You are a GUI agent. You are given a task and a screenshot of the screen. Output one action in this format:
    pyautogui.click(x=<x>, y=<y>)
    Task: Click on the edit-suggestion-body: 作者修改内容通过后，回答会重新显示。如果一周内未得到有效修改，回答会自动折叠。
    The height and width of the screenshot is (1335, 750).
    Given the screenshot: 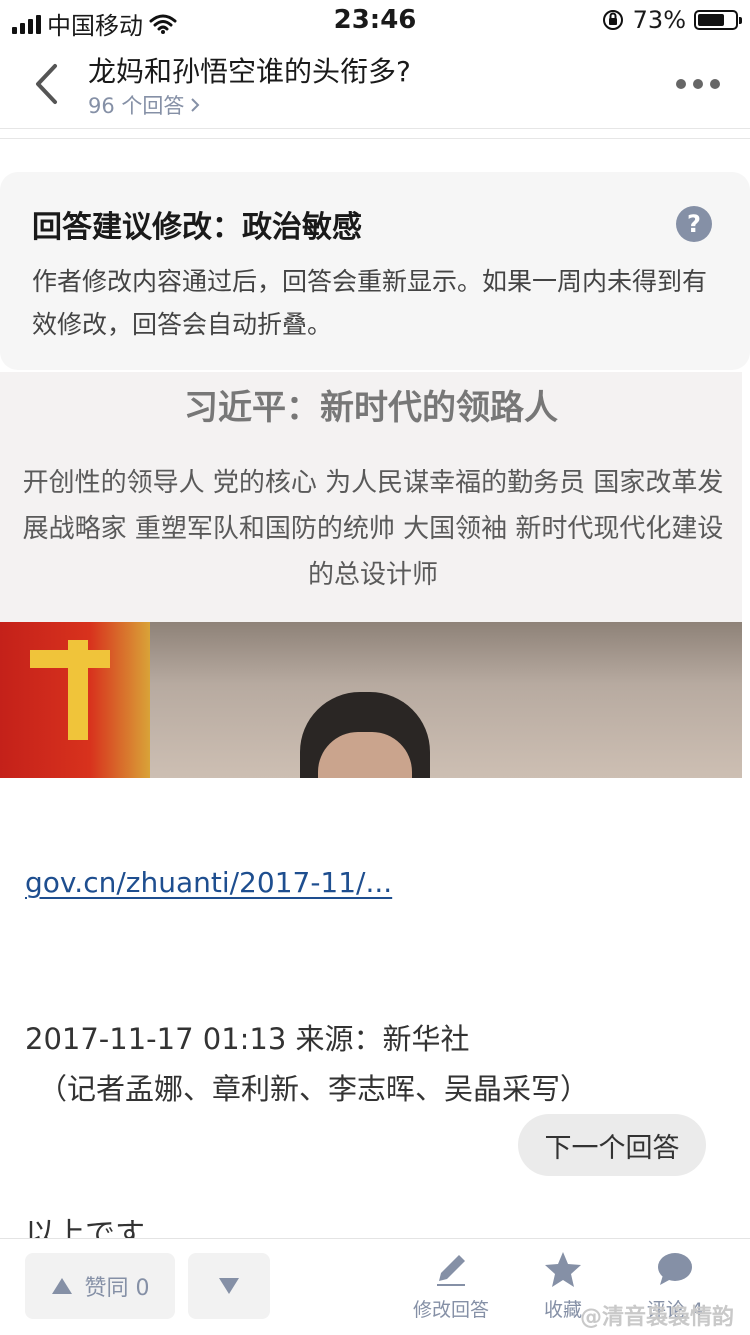 What is the action you would take?
    pyautogui.click(x=370, y=303)
    